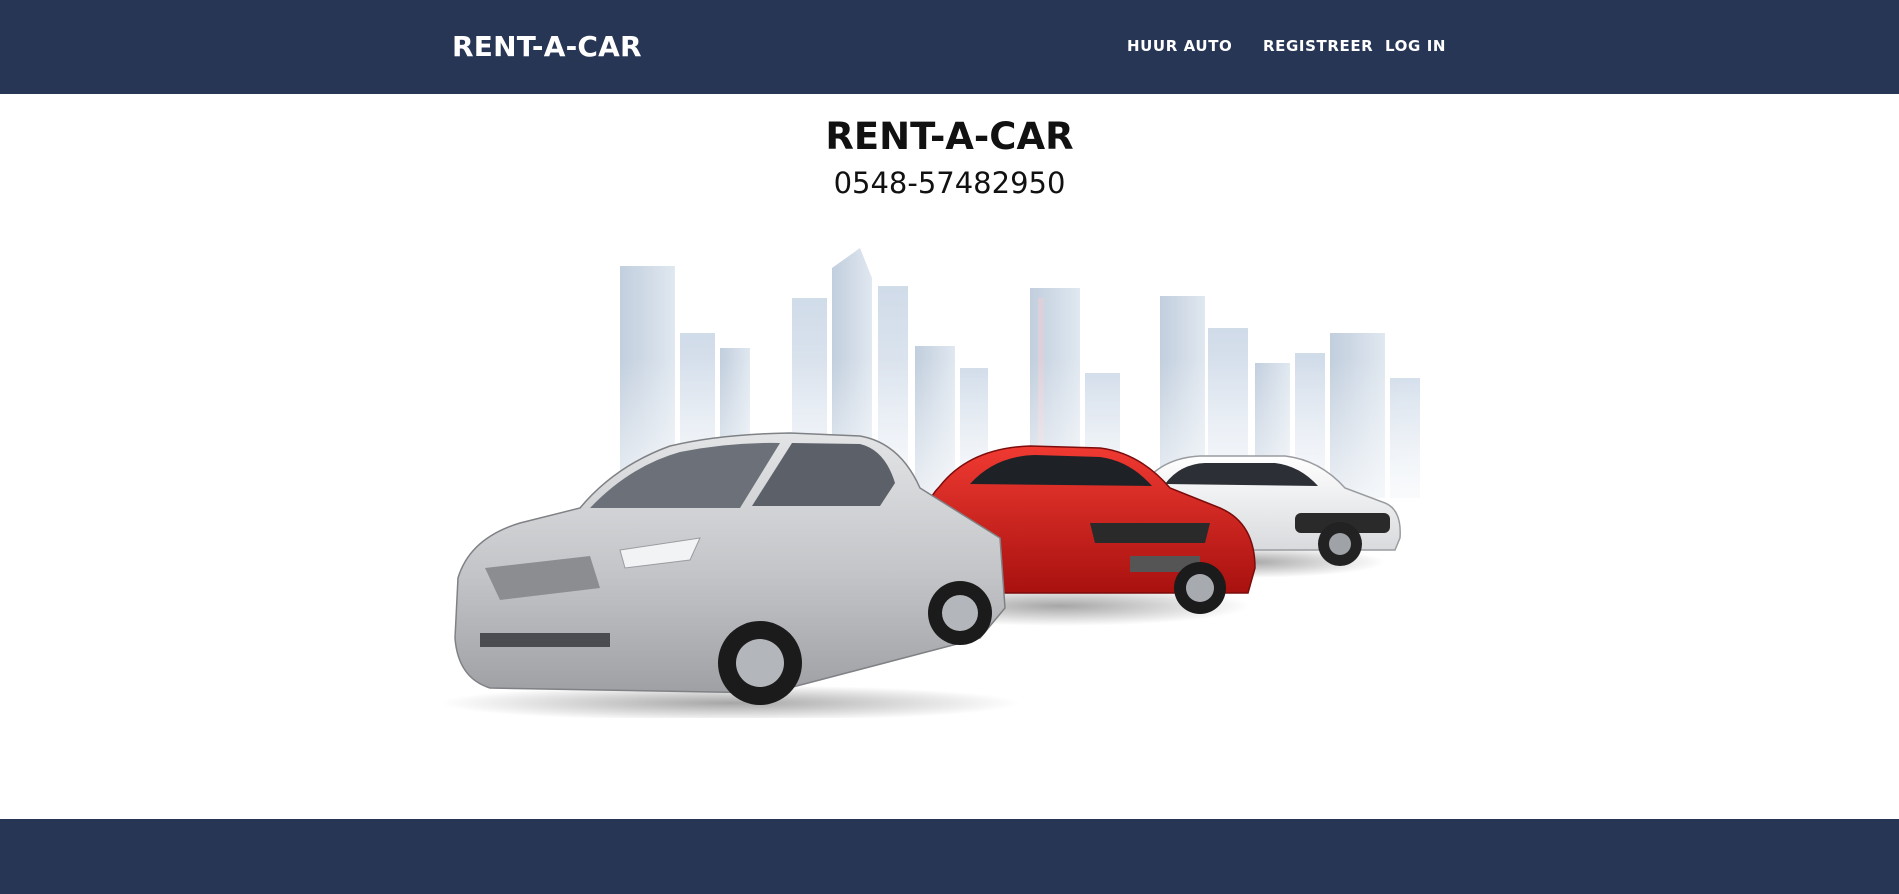 This screenshot has width=1899, height=894. Describe the element at coordinates (1179, 46) in the screenshot. I see `nav-link-huur-auto: HUUR AUTO` at that location.